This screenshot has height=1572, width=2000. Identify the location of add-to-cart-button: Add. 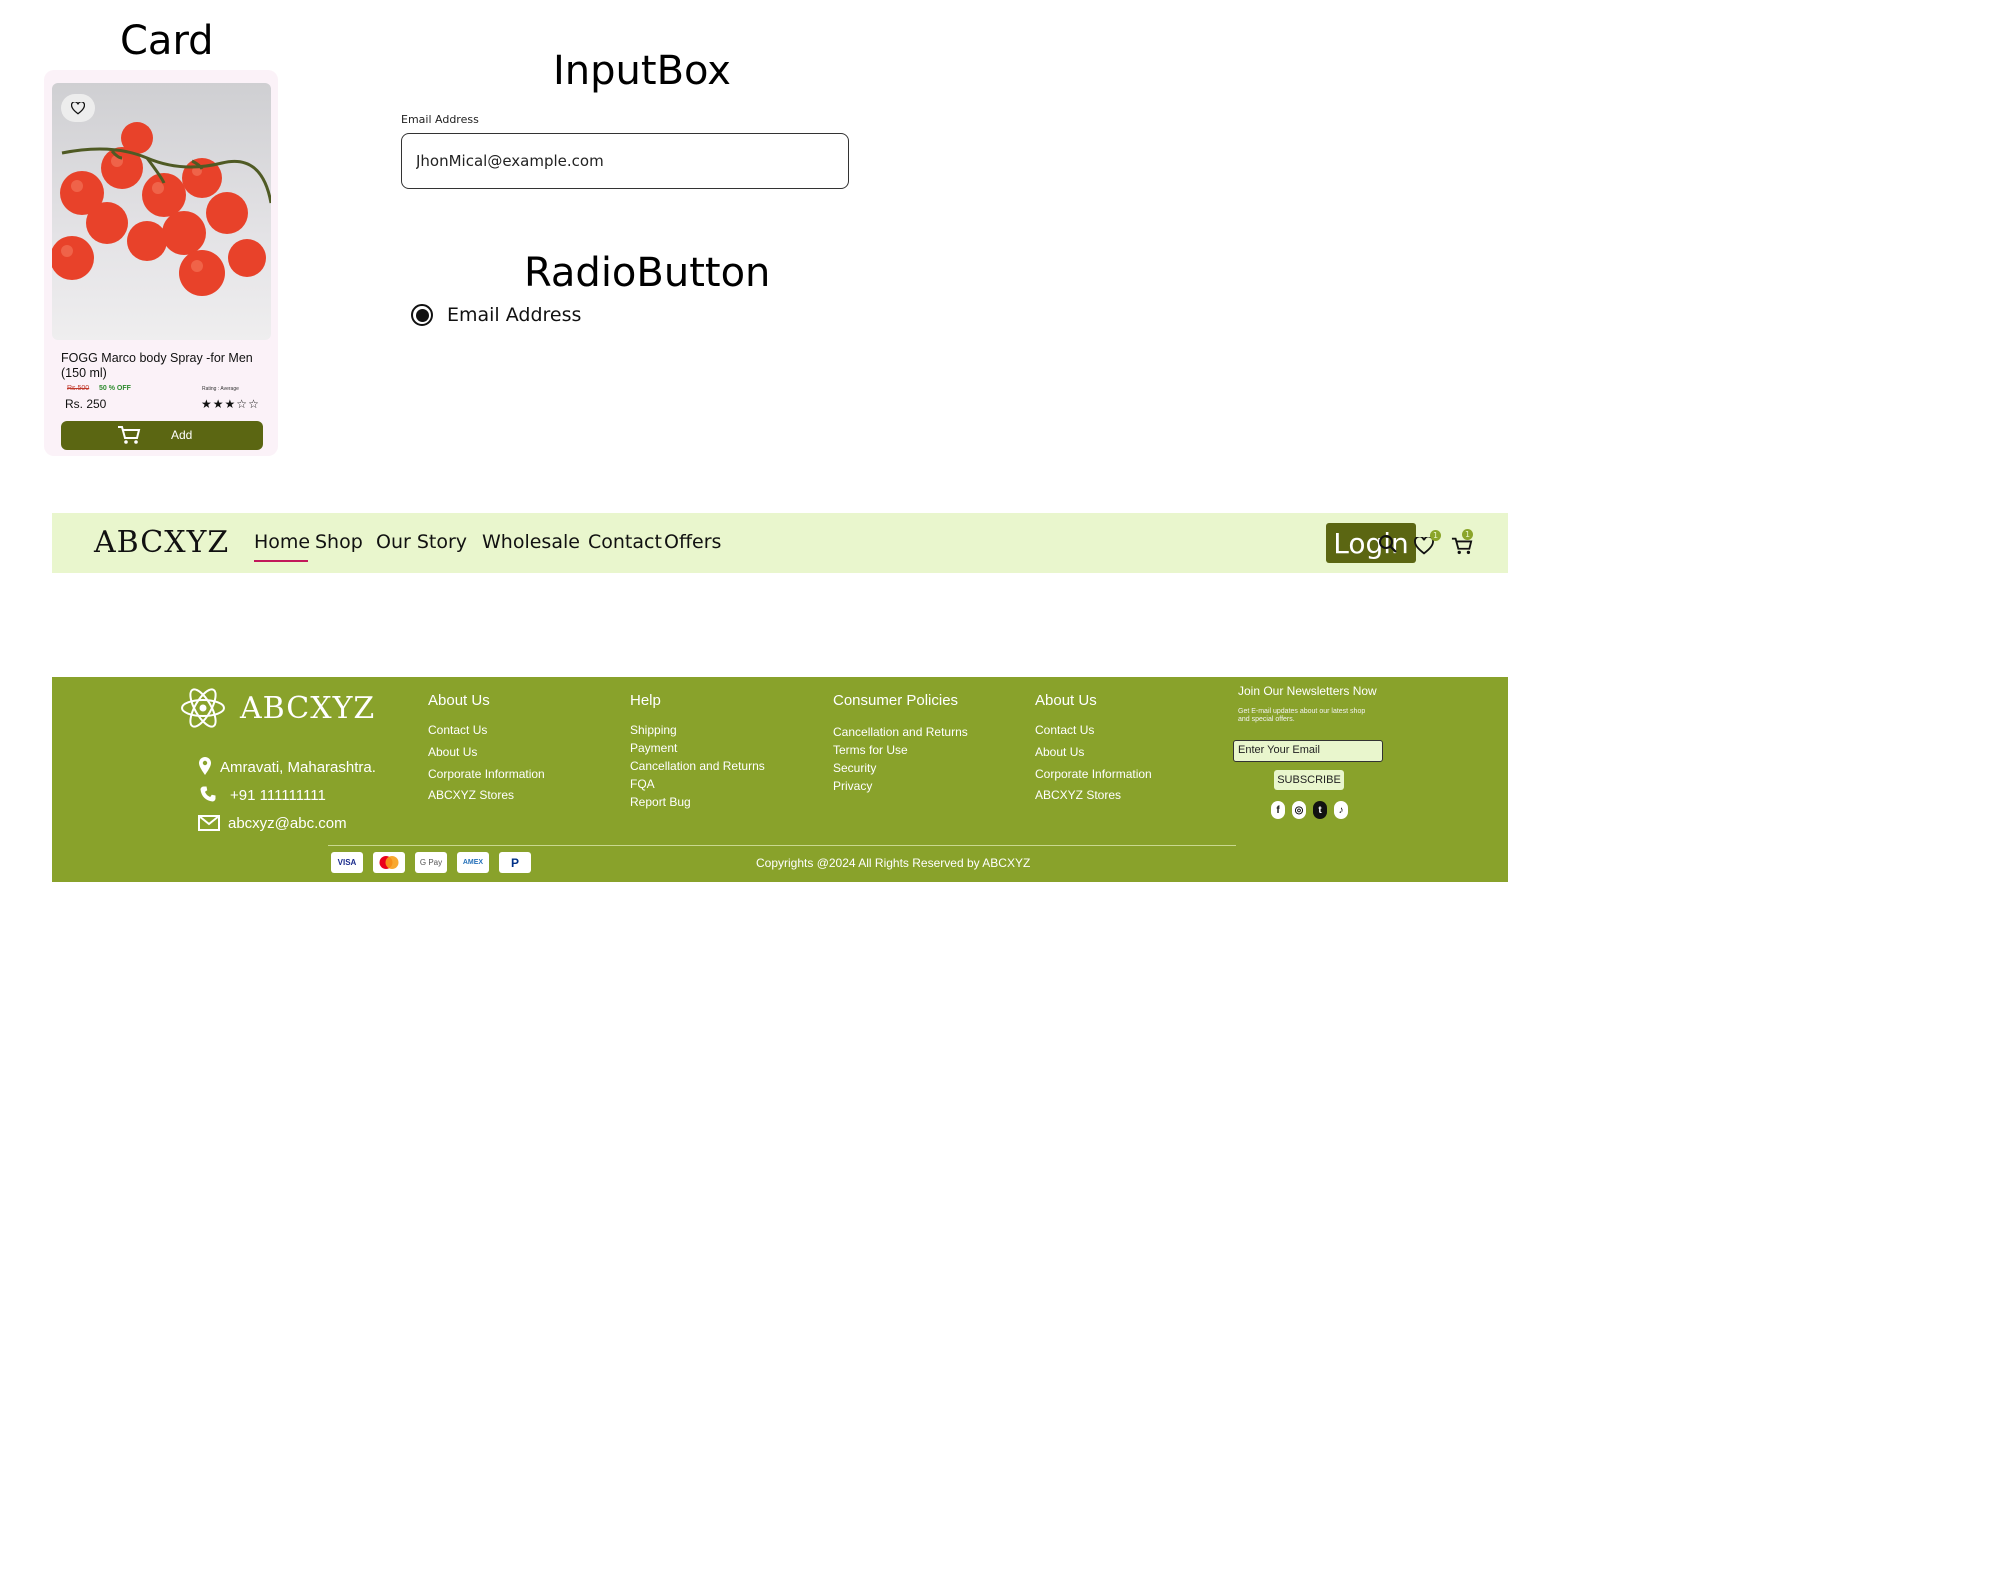
(162, 435).